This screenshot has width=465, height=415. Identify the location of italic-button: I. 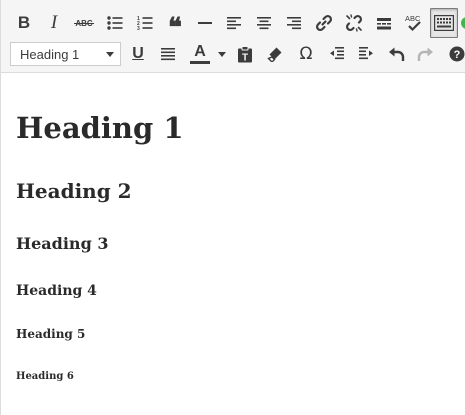
(54, 23).